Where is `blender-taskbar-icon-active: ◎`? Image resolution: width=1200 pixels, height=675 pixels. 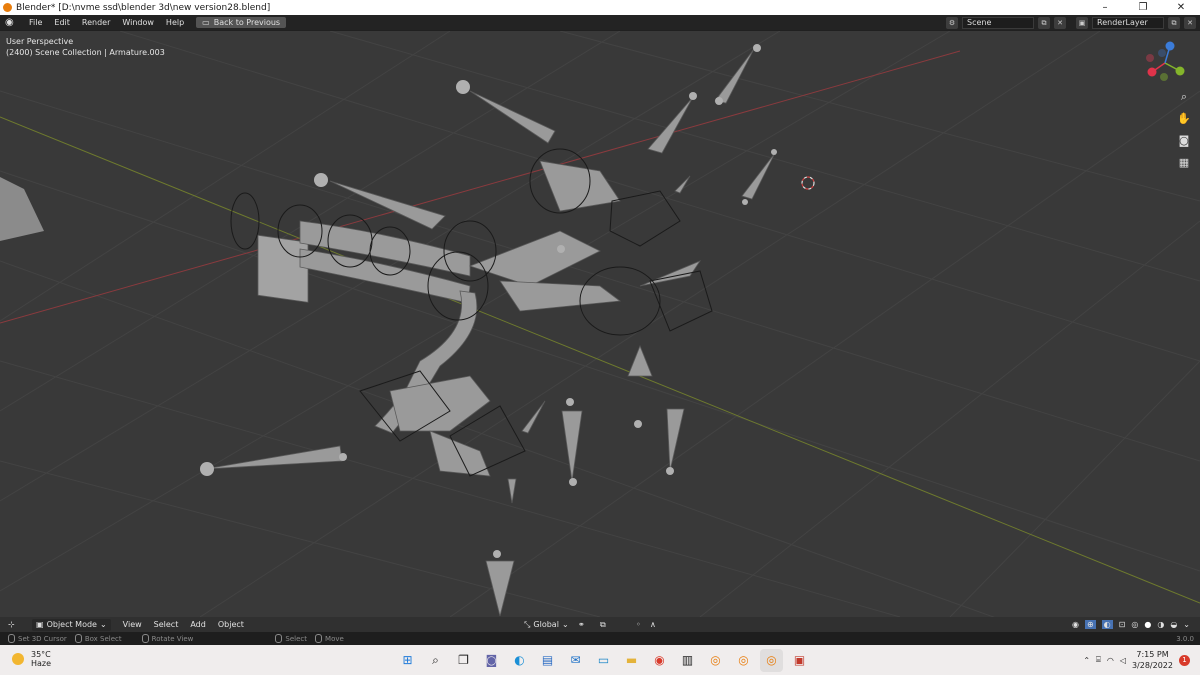
blender-taskbar-icon-active: ◎ is located at coordinates (771, 660).